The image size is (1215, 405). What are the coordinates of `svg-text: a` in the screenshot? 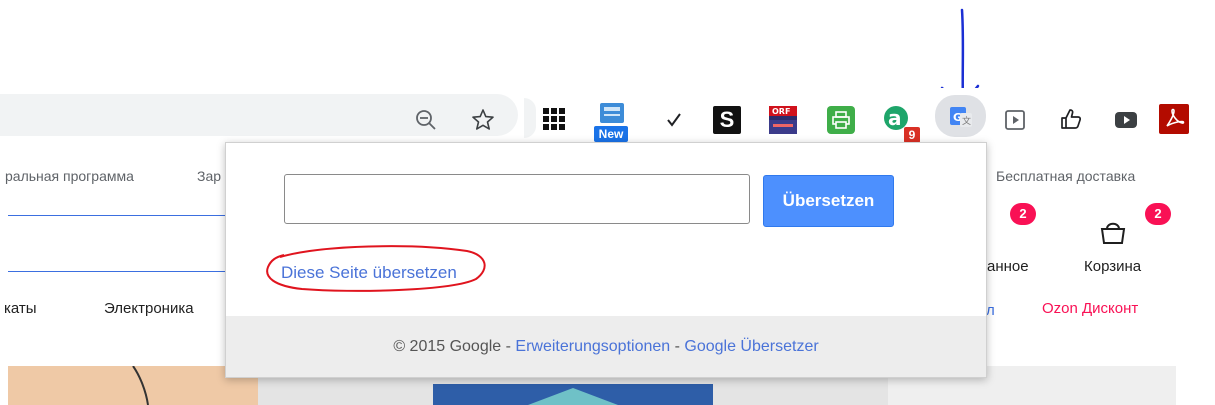 It's located at (895, 118).